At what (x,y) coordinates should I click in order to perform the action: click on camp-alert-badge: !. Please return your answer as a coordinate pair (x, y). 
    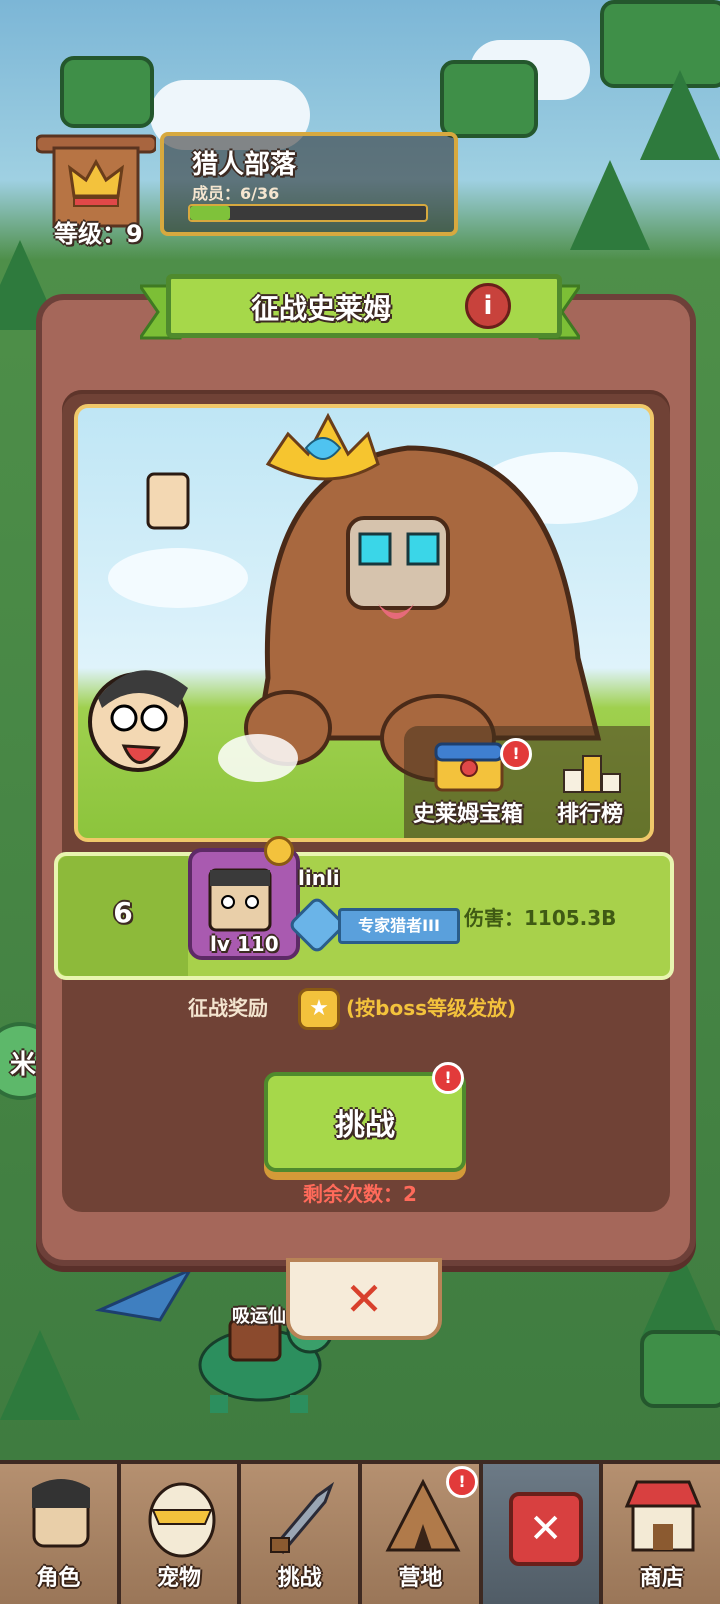
    Looking at the image, I should click on (462, 1482).